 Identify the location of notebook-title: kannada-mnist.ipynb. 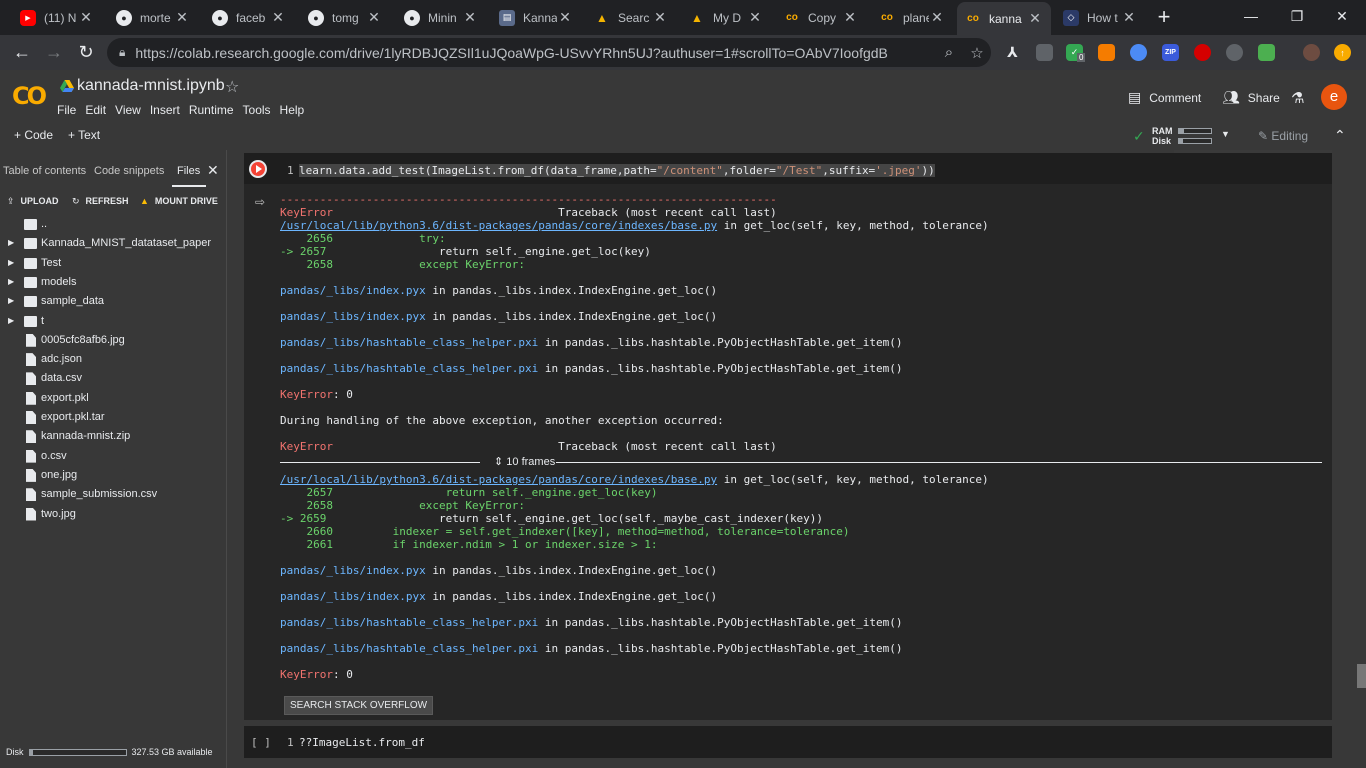
(151, 86).